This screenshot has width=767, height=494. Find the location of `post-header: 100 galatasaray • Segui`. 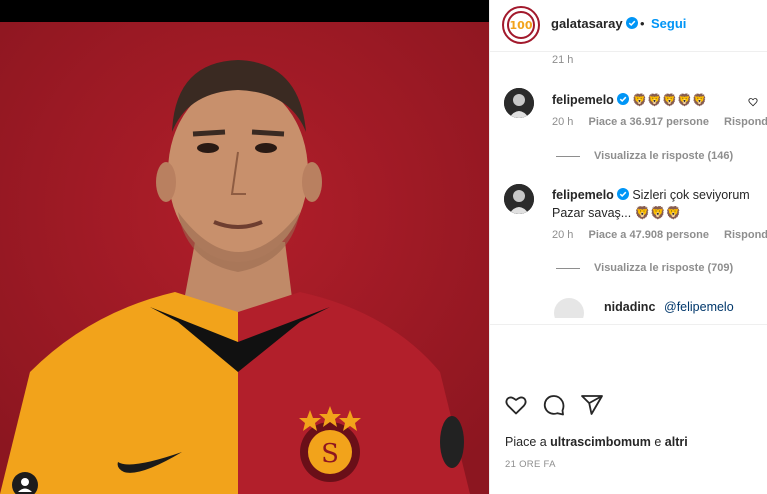

post-header: 100 galatasaray • Segui is located at coordinates (628, 26).